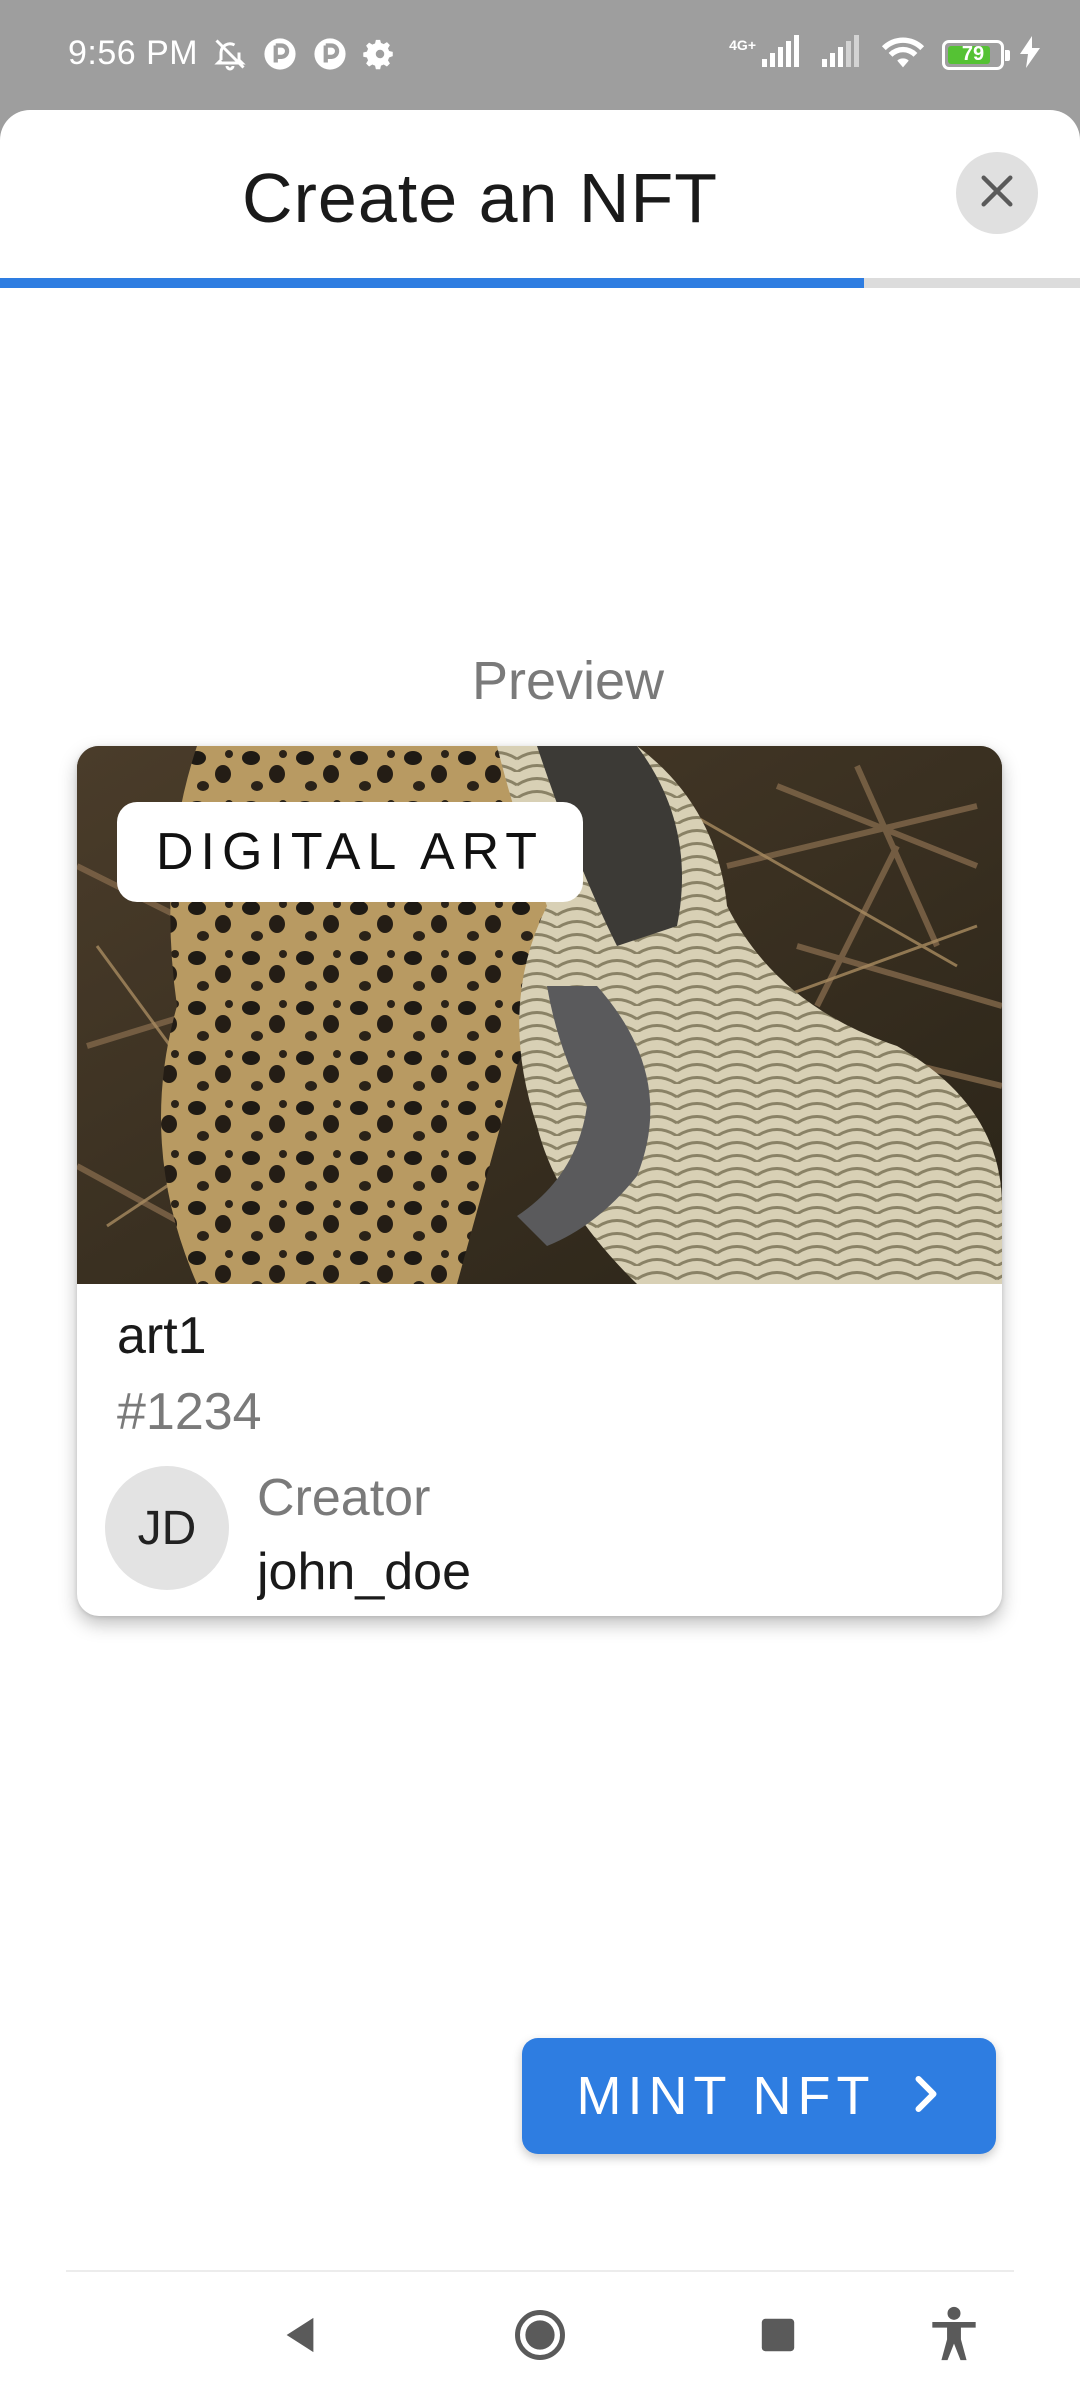  I want to click on battery-level: 79, so click(973, 54).